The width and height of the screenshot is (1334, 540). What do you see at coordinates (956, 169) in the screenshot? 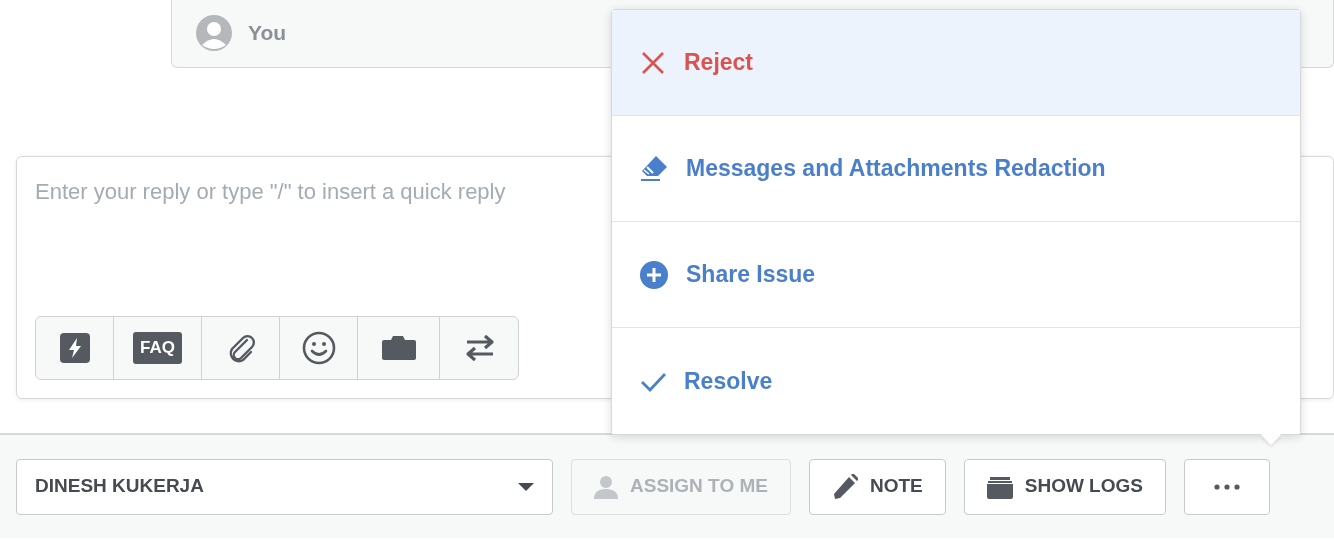
I see `menu-item: Messages and Attachments Redaction` at bounding box center [956, 169].